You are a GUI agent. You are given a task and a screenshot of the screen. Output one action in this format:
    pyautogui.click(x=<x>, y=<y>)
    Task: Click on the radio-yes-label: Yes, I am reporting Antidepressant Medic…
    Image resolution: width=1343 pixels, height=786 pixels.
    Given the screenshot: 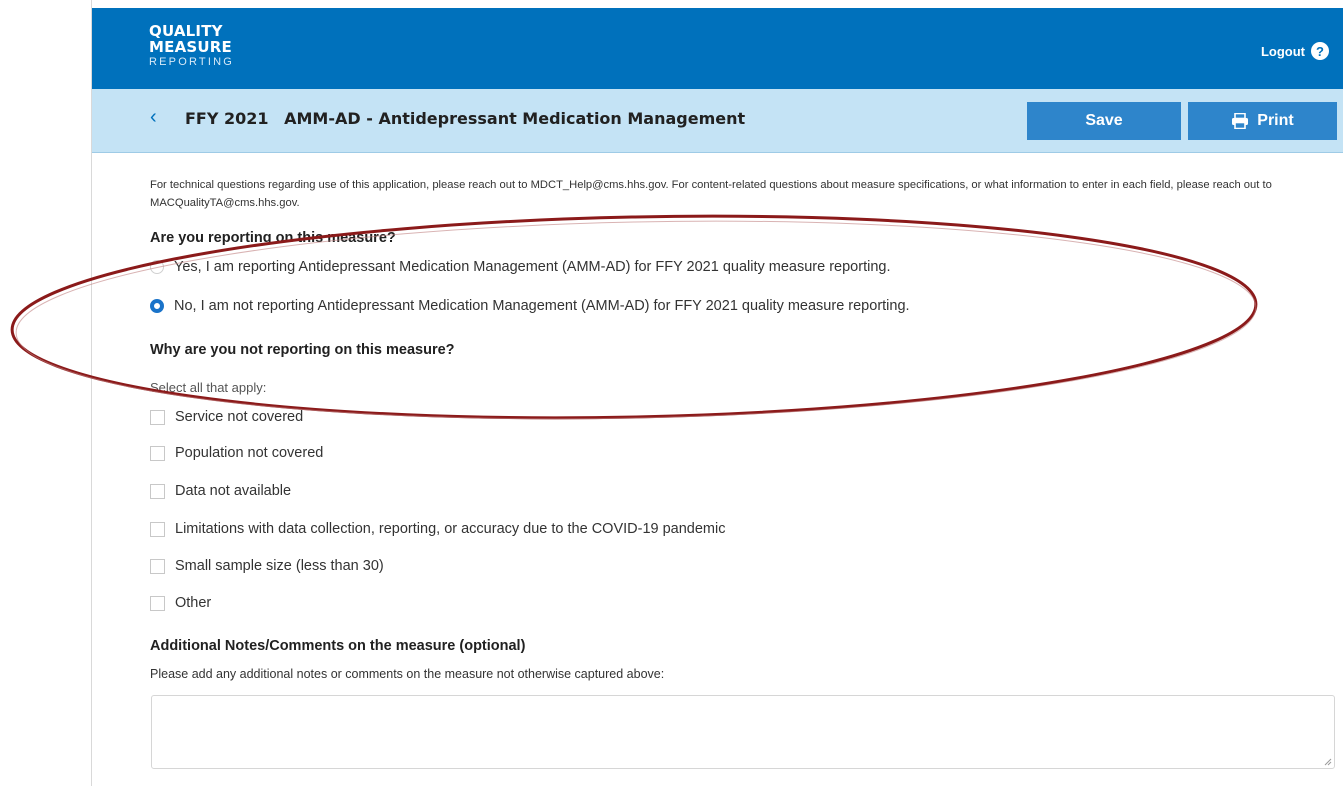 What is the action you would take?
    pyautogui.click(x=532, y=267)
    